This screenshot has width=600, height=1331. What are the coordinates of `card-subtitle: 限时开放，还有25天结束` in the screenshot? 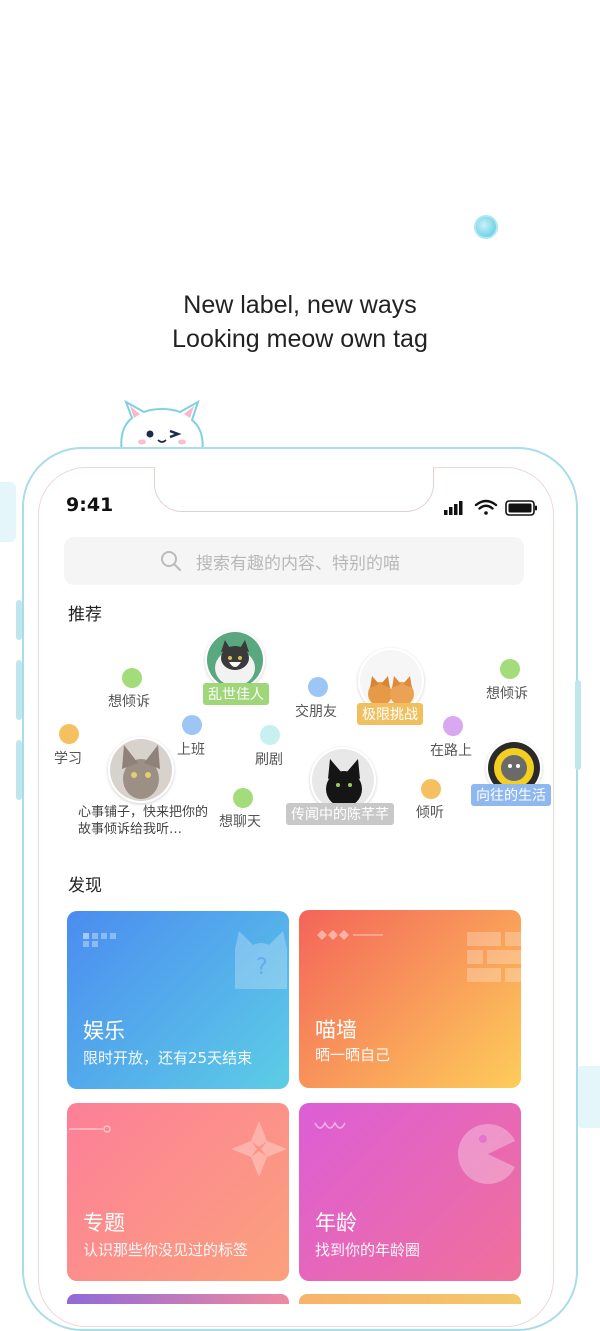 It's located at (168, 1058).